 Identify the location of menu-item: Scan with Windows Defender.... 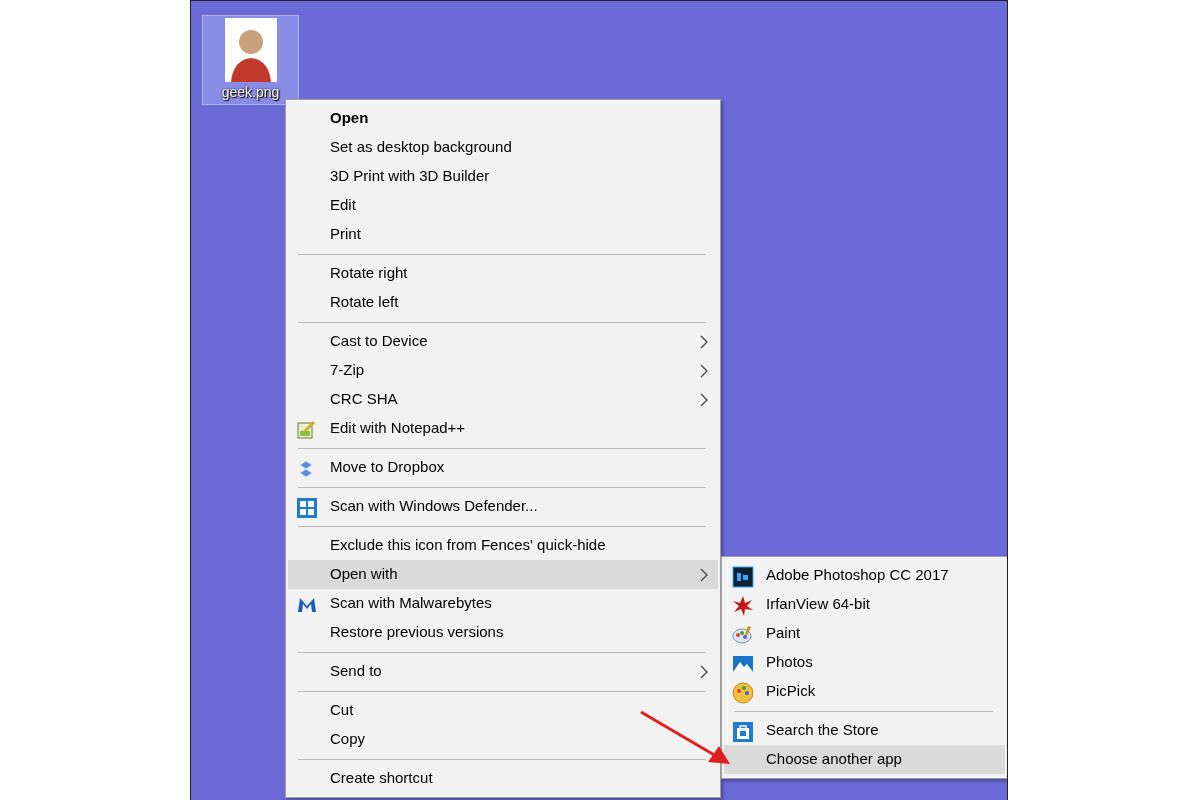
(503, 506).